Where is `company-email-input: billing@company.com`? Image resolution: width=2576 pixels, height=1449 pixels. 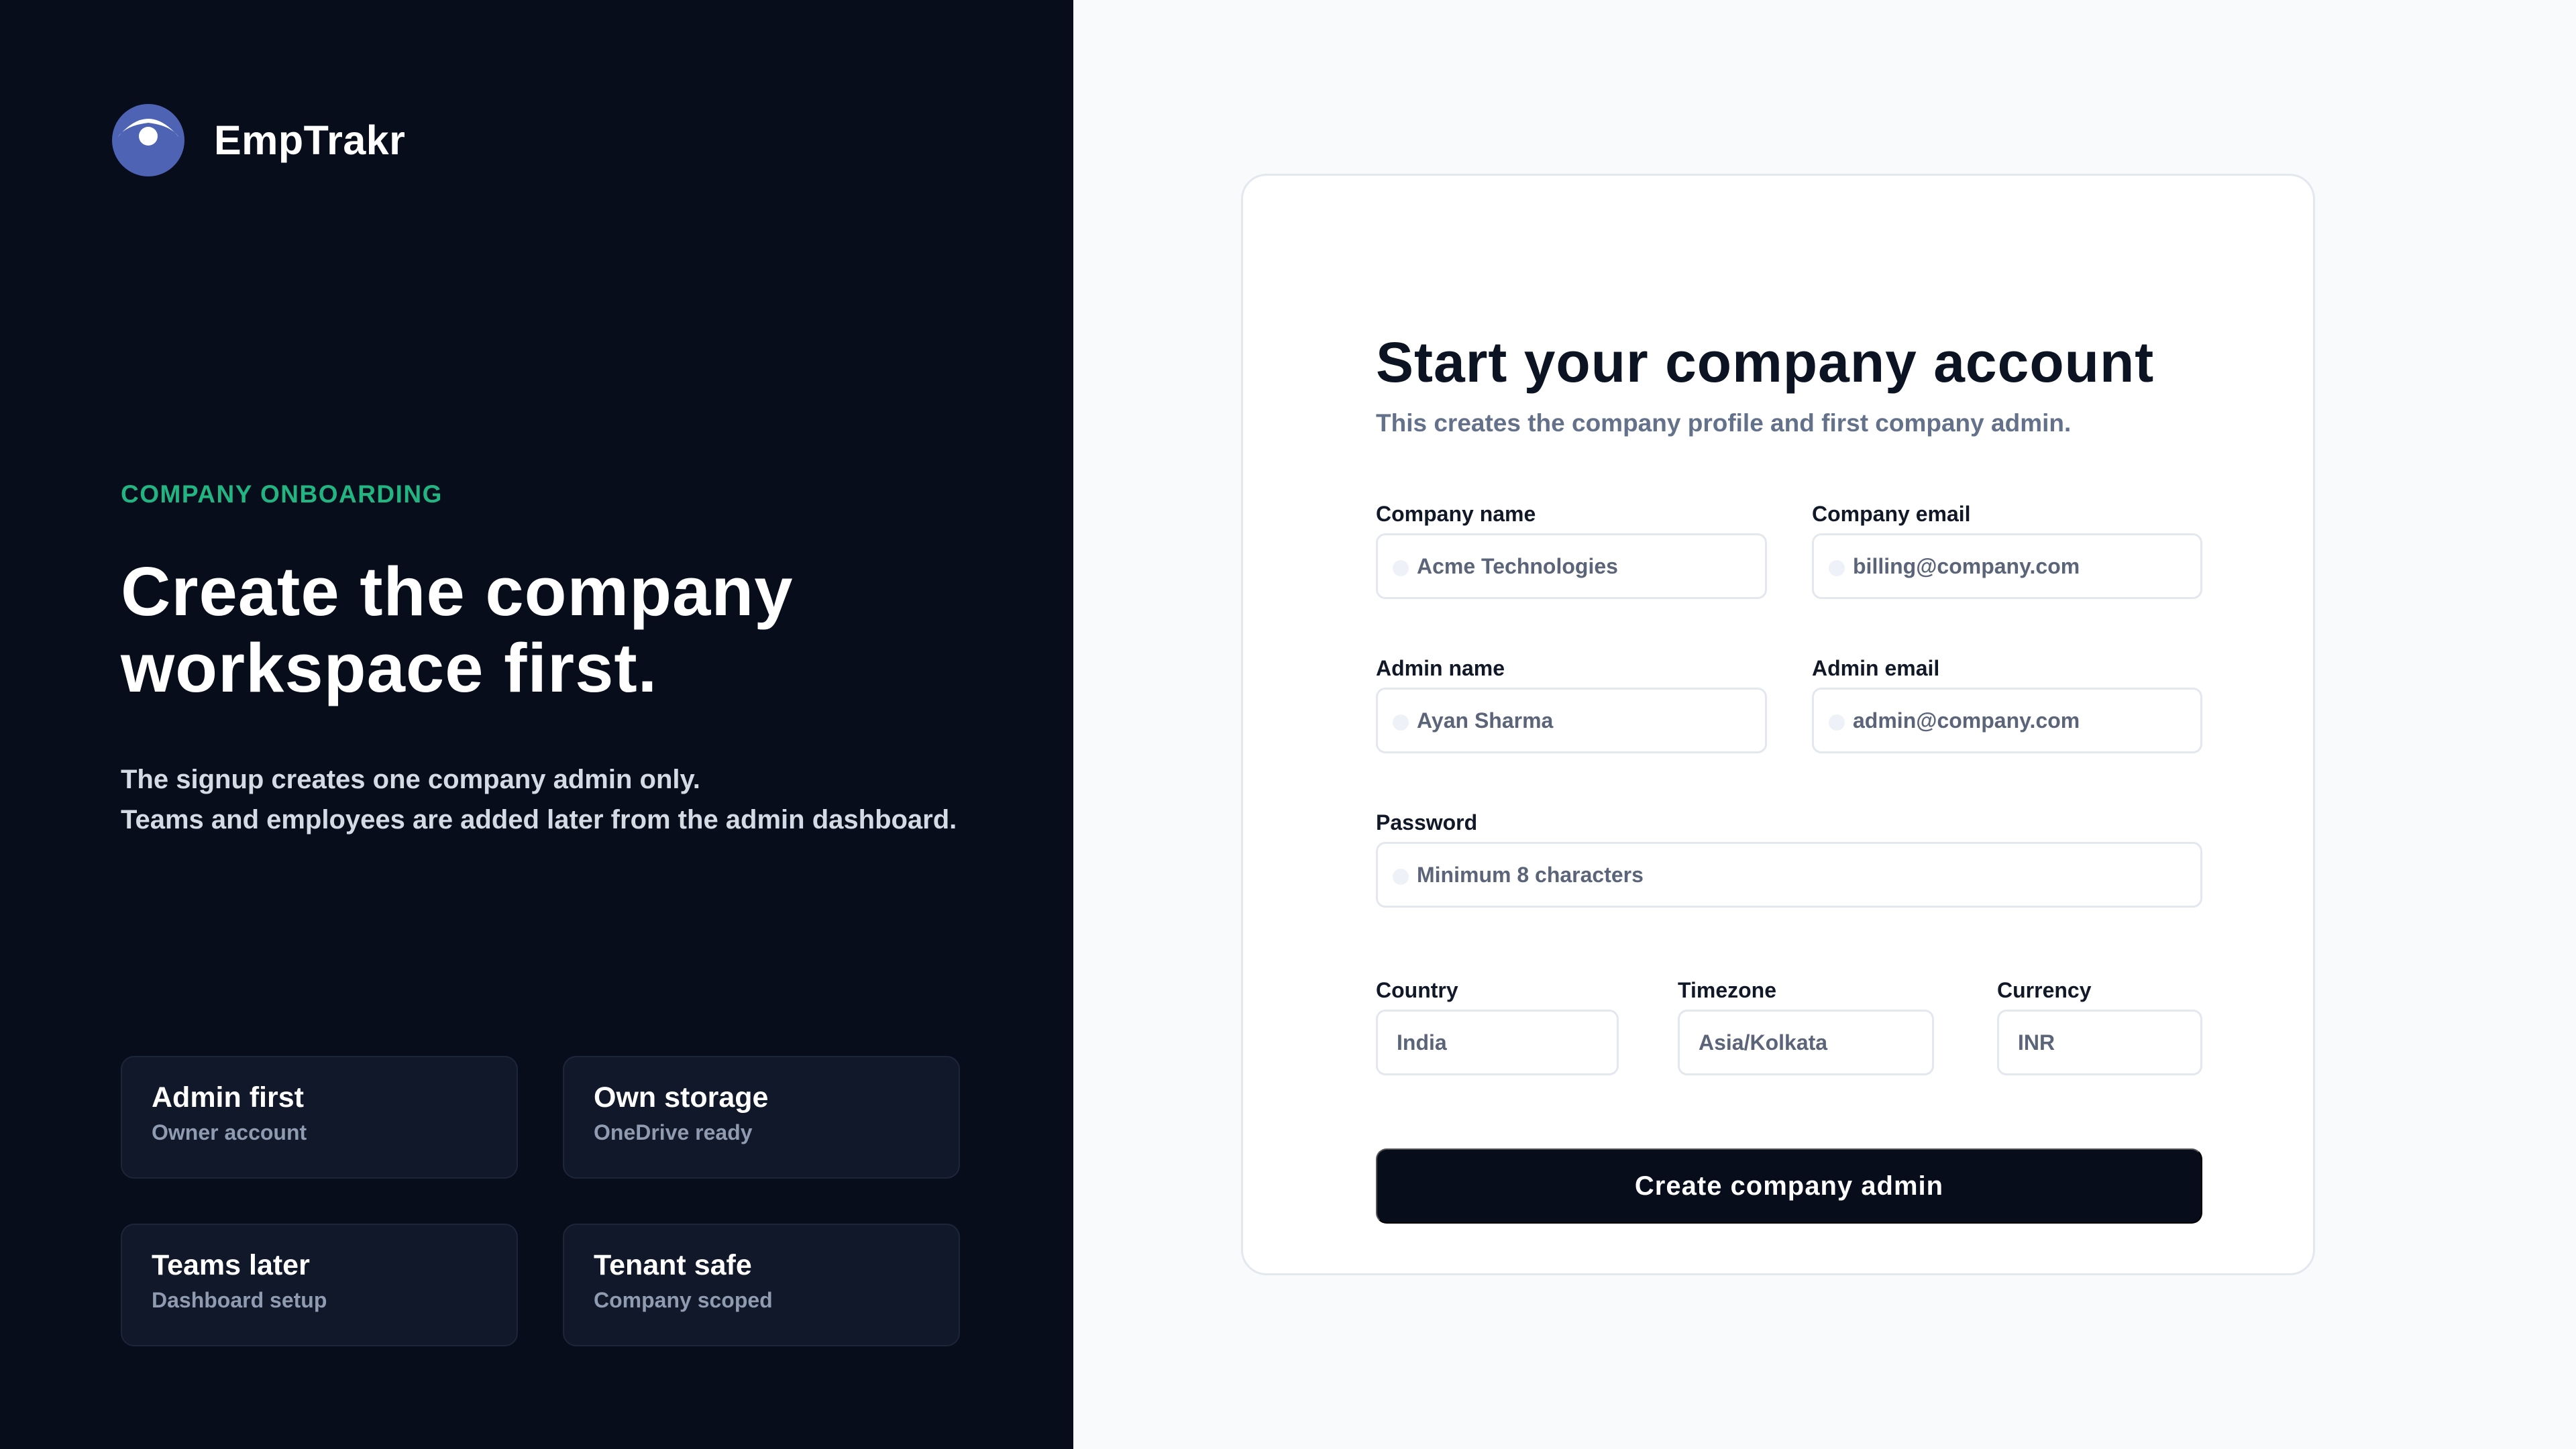
company-email-input: billing@company.com is located at coordinates (2007, 566).